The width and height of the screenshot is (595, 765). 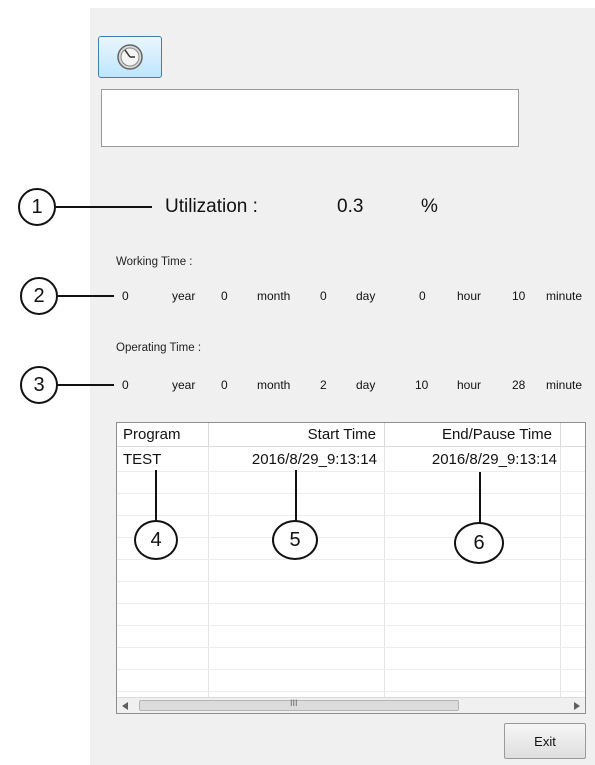 I want to click on operating-day-unit: day, so click(x=366, y=385).